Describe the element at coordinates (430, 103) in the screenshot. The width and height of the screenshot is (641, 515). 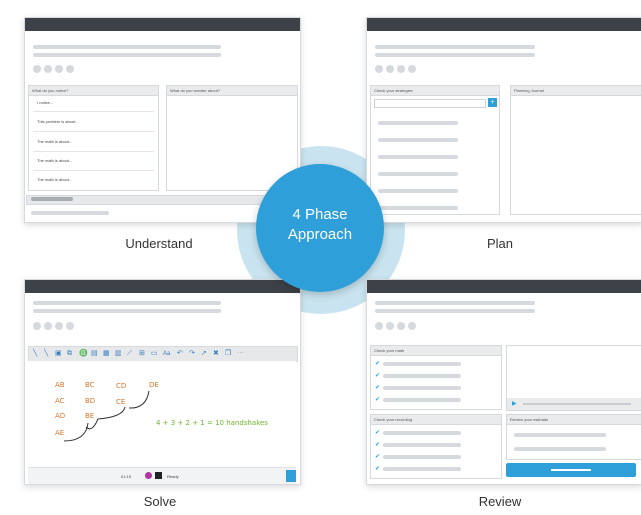
I see `strategy-input` at that location.